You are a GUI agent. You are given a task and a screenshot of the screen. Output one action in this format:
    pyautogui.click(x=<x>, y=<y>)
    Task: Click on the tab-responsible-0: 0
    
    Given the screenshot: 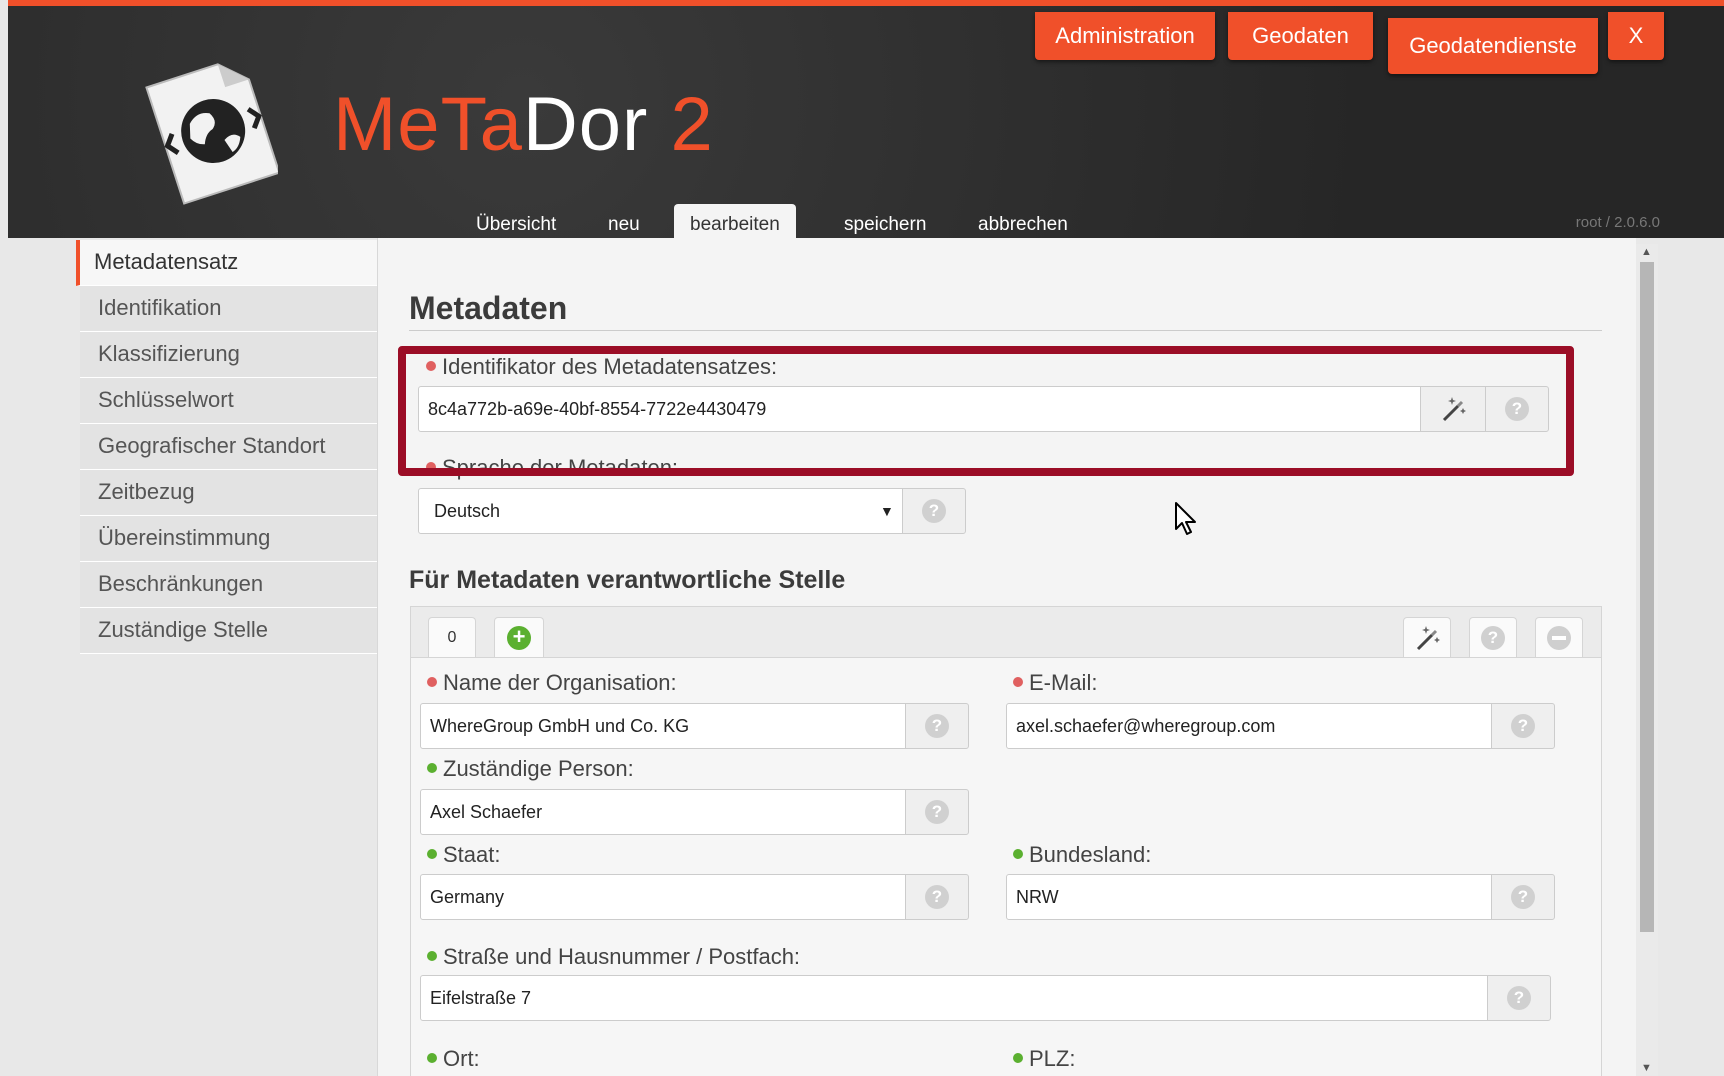 What is the action you would take?
    pyautogui.click(x=452, y=637)
    